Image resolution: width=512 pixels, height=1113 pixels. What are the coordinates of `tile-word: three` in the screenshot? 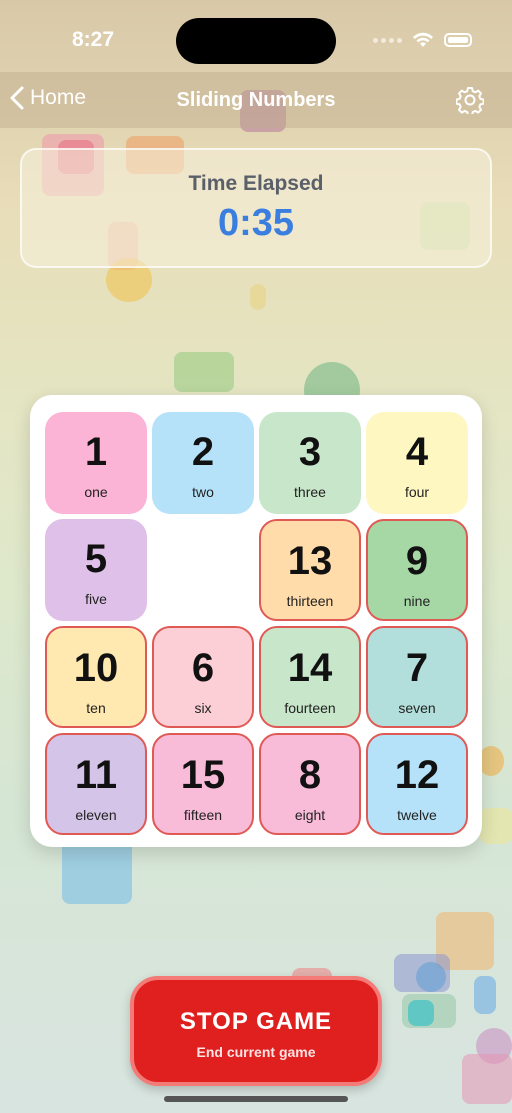 It's located at (310, 492).